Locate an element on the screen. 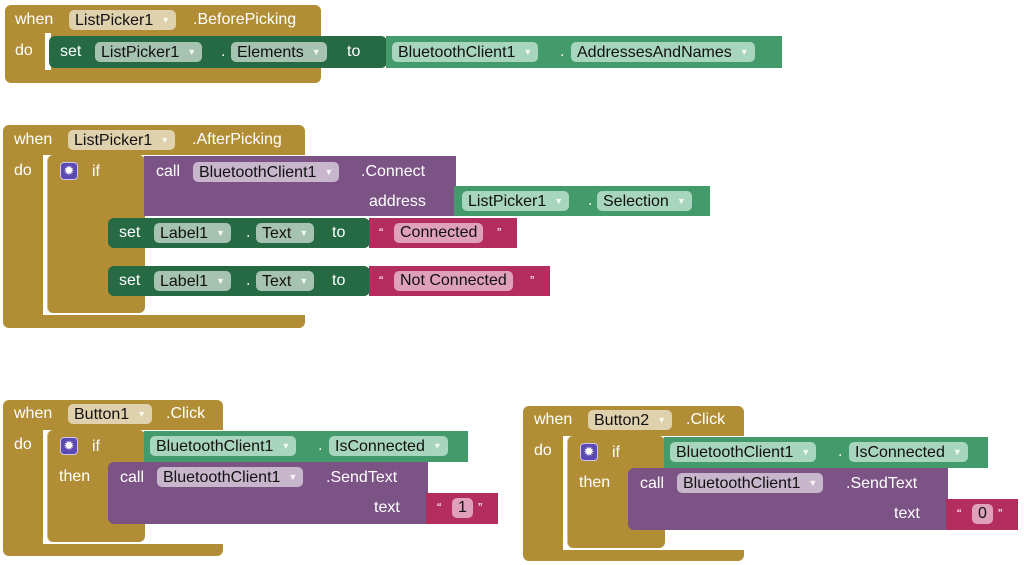 The image size is (1024, 565). getter-block-bluetoothclient1-addressesandnames: BluetoothClient1 ▼ . AddressesAndNames ▼ is located at coordinates (584, 52).